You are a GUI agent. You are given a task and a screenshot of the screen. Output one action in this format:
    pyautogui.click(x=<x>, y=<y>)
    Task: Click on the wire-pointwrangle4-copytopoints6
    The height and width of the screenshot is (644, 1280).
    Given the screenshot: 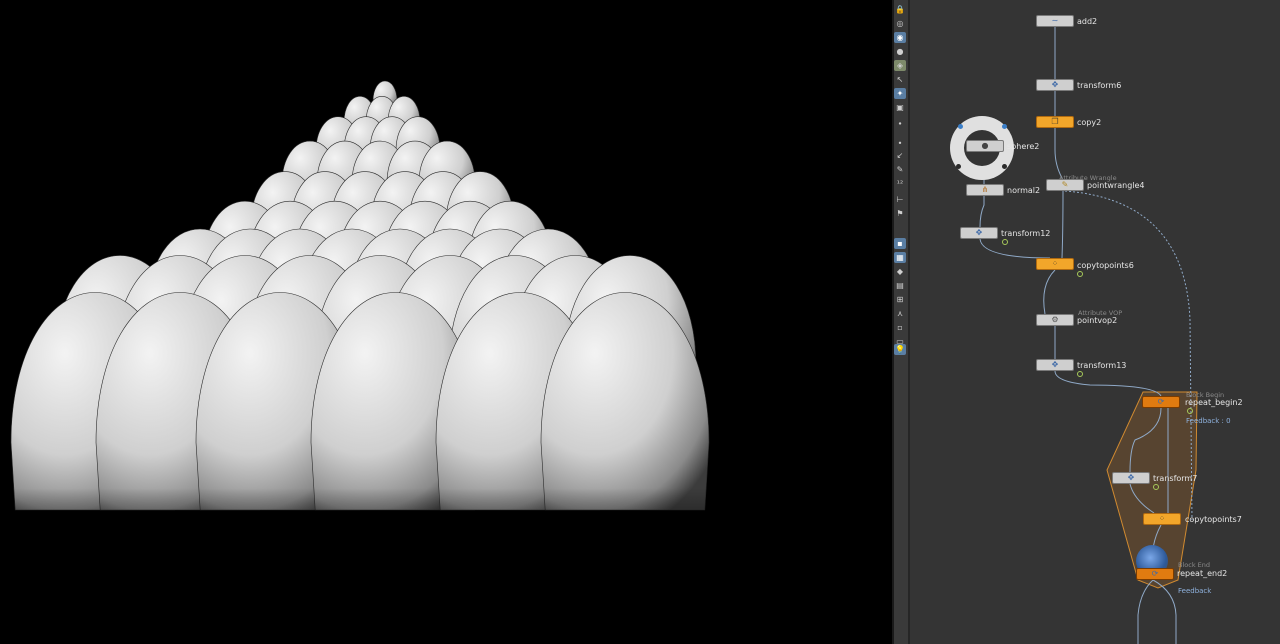 What is the action you would take?
    pyautogui.click(x=1062, y=224)
    